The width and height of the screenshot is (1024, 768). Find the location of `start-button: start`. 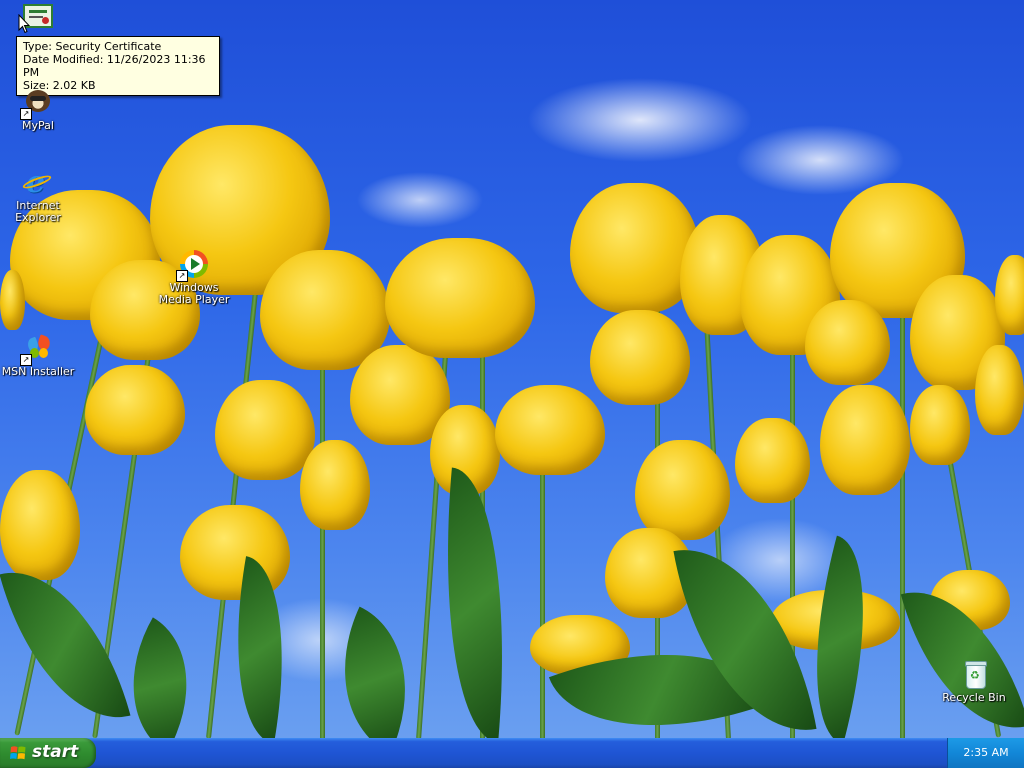

start-button: start is located at coordinates (48, 753).